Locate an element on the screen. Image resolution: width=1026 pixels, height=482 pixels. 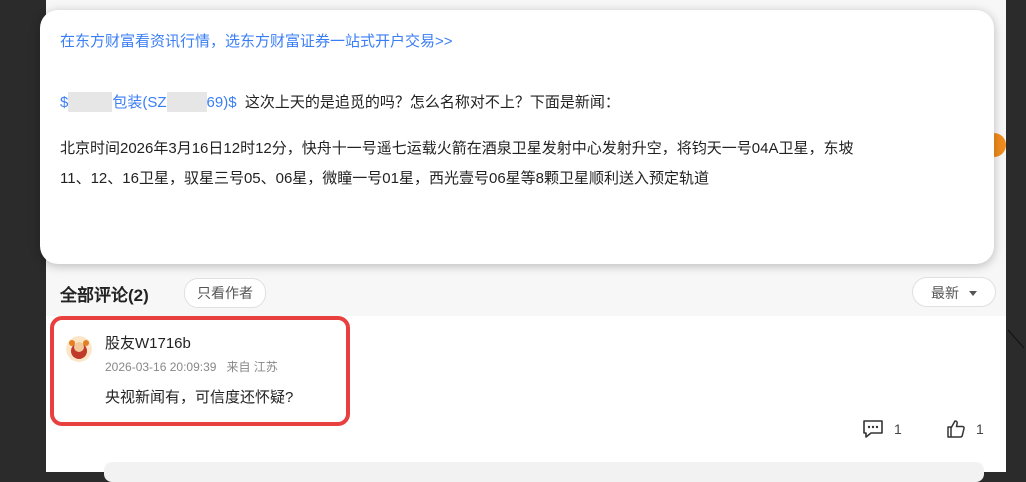
reply-button: 1 is located at coordinates (882, 429).